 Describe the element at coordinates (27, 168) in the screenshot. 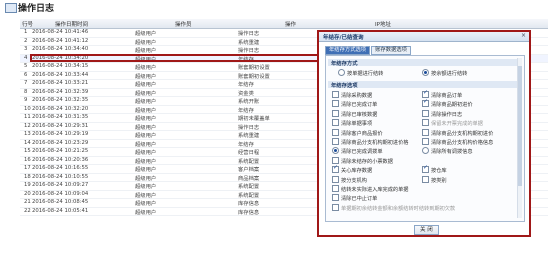

I see `row-number: 17` at that location.